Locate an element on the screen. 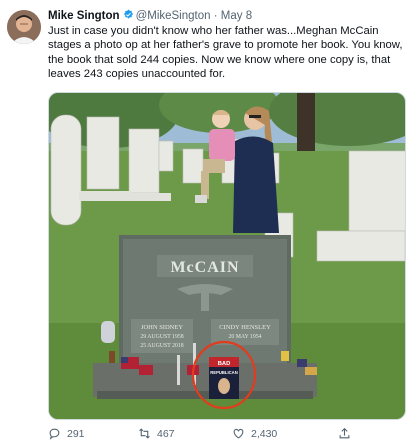  verified-badge-icon is located at coordinates (128, 14).